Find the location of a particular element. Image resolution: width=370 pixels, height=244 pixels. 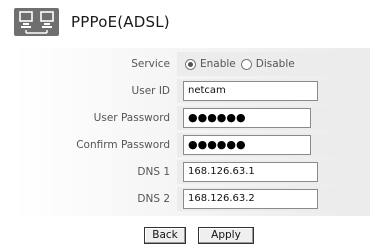

service-disable-radio is located at coordinates (246, 64).